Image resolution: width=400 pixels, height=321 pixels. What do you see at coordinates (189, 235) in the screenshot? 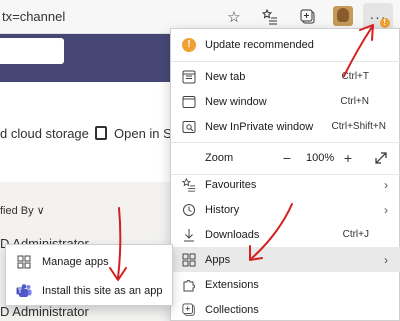
I see `download-icon` at bounding box center [189, 235].